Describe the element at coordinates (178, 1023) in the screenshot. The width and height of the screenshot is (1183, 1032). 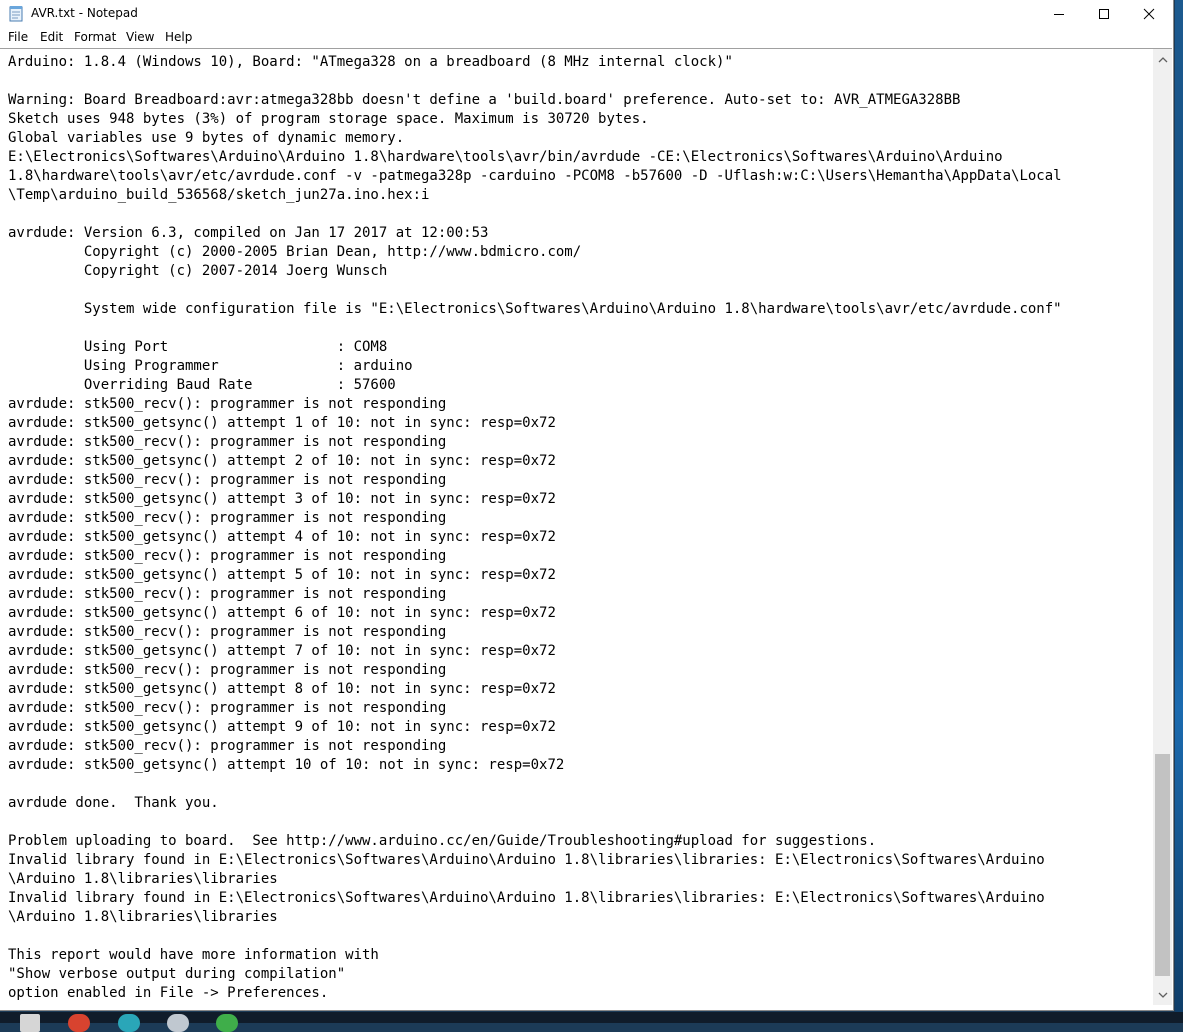
I see `app-icon` at that location.